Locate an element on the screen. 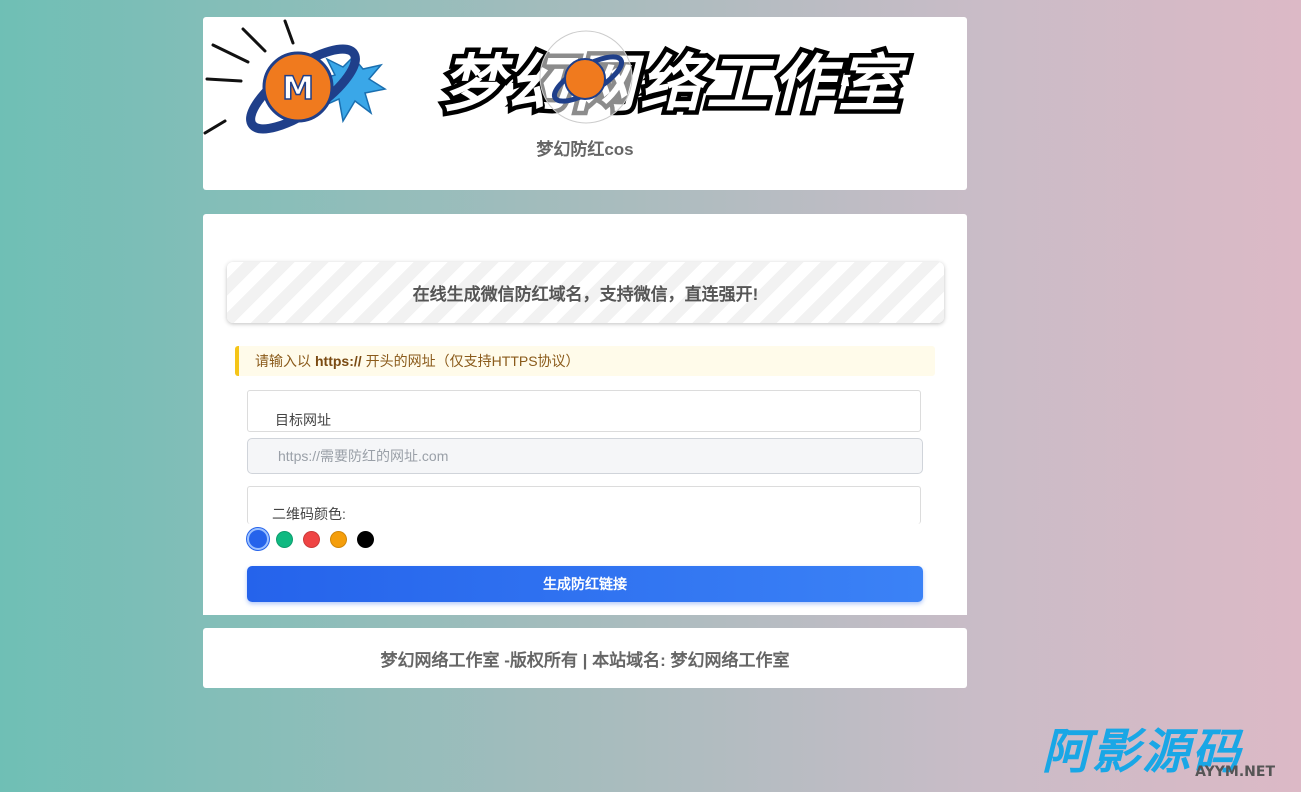  color-label-box: 二维码颜色: is located at coordinates (584, 505).